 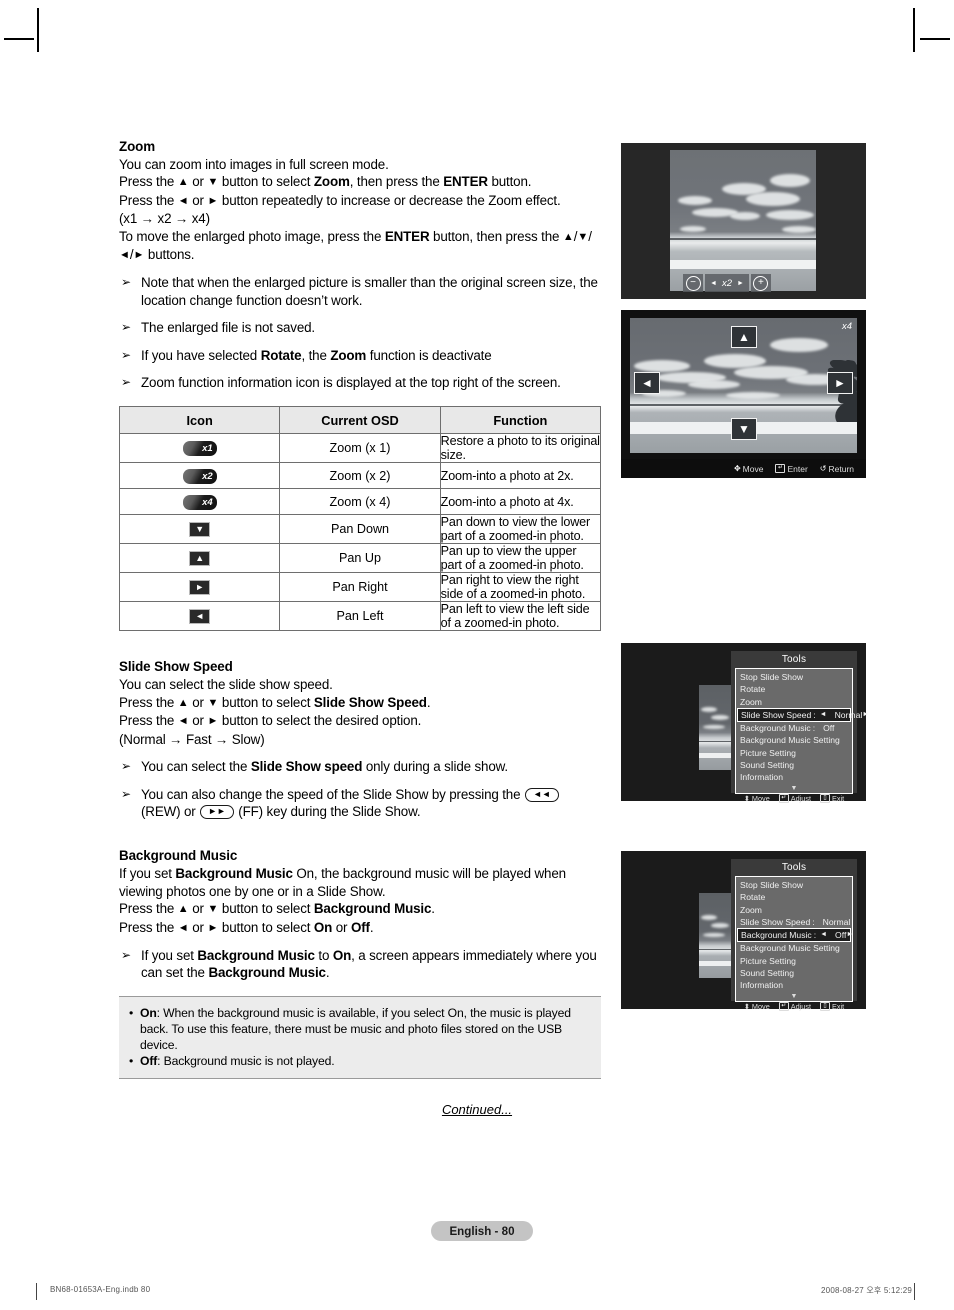 I want to click on table-cell-current-osd: Pan Down, so click(x=360, y=529).